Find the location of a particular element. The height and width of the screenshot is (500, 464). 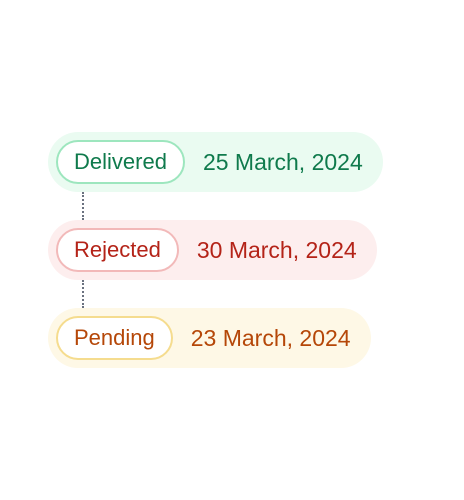

status-badge-pending: Pending is located at coordinates (114, 338).